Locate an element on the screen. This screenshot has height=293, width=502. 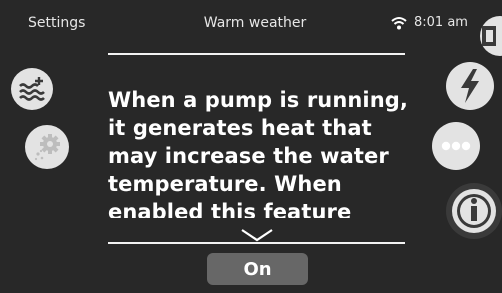
panel-bottom-divider is located at coordinates (256, 243).